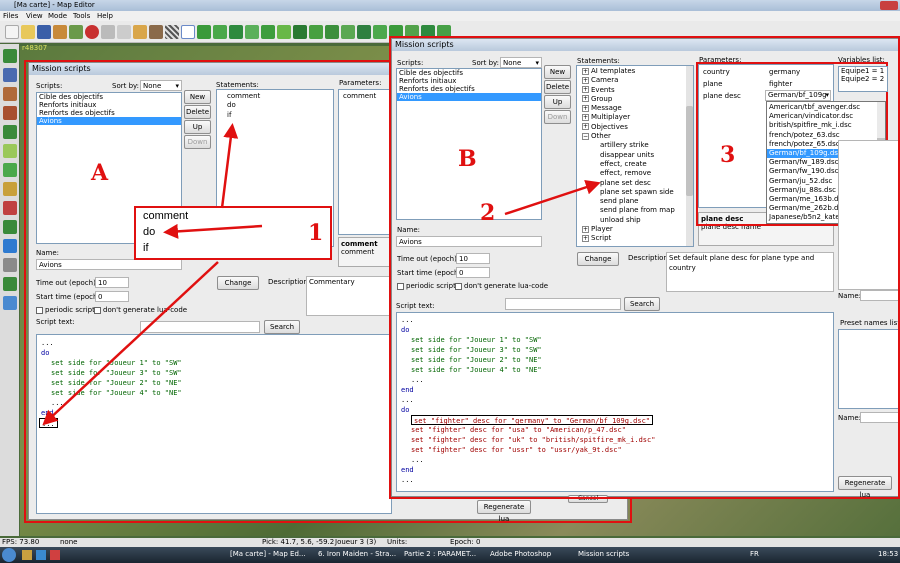 The image size is (900, 563). Describe the element at coordinates (100, 173) in the screenshot. I see `label-a: A` at that location.